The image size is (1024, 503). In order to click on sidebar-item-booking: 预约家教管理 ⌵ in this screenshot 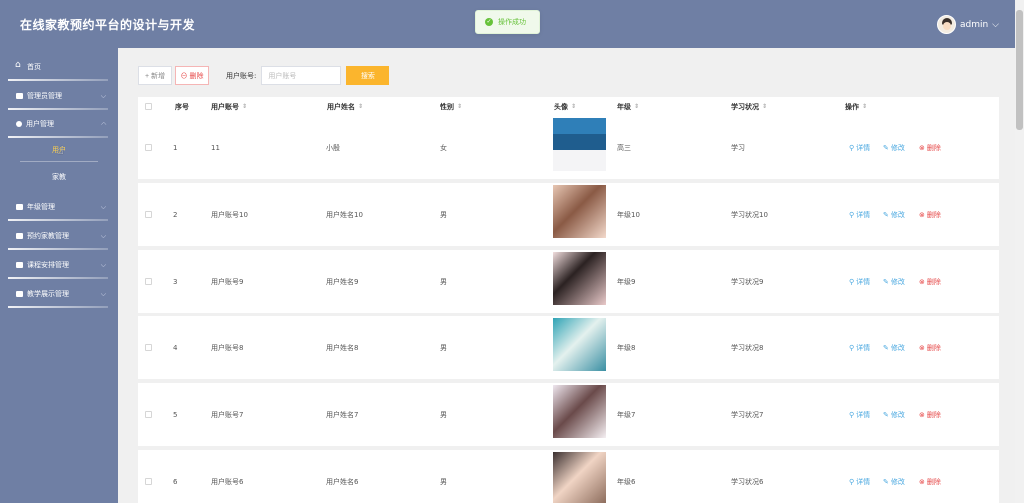, I will do `click(59, 235)`.